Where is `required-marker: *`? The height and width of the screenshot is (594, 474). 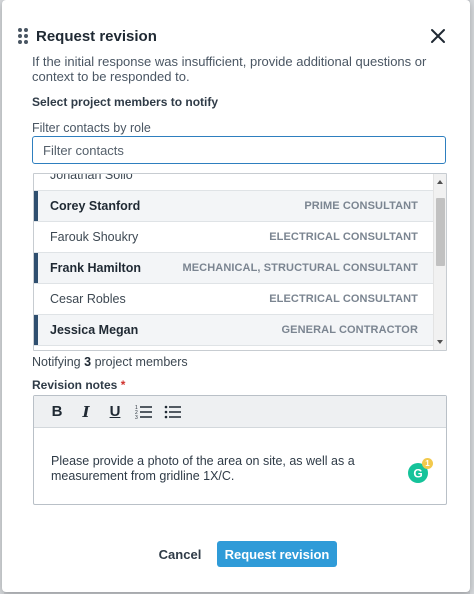 required-marker: * is located at coordinates (123, 385).